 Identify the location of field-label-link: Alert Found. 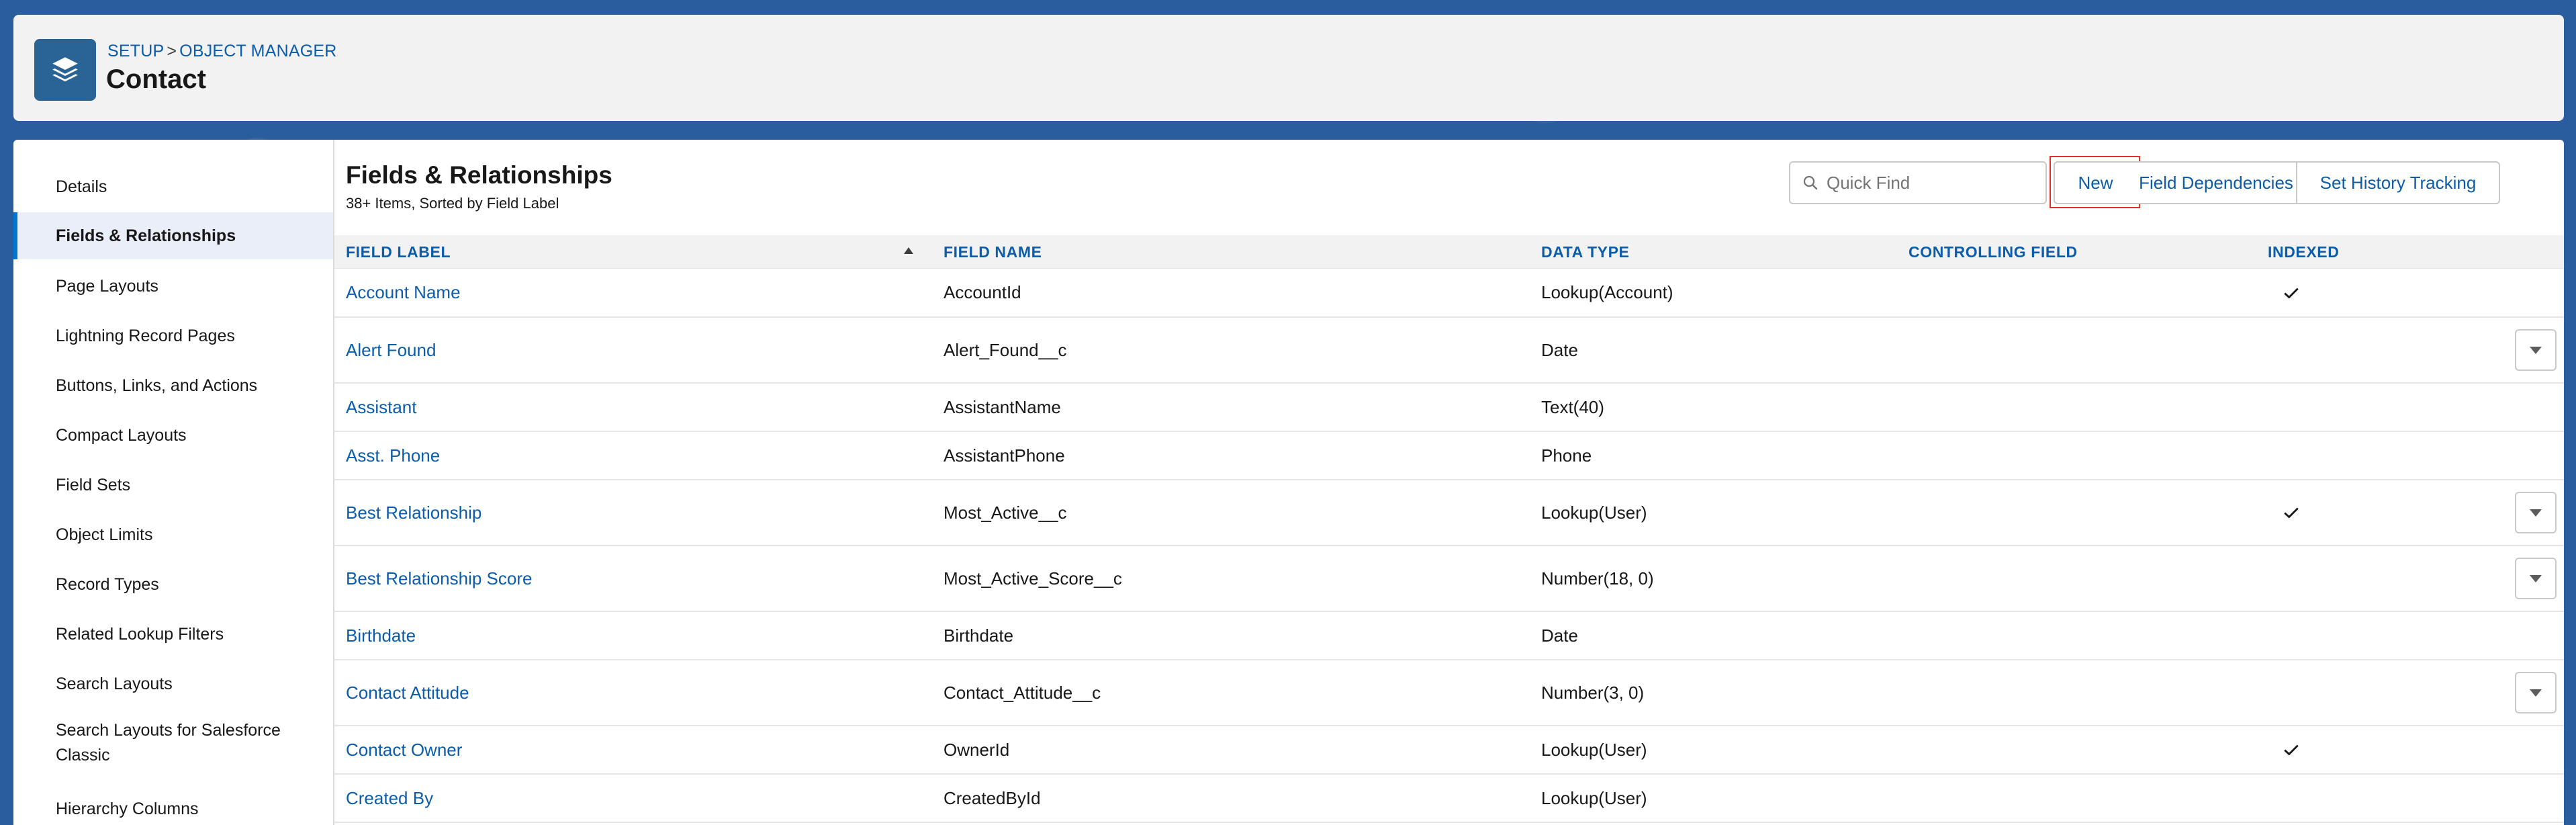
(391, 350).